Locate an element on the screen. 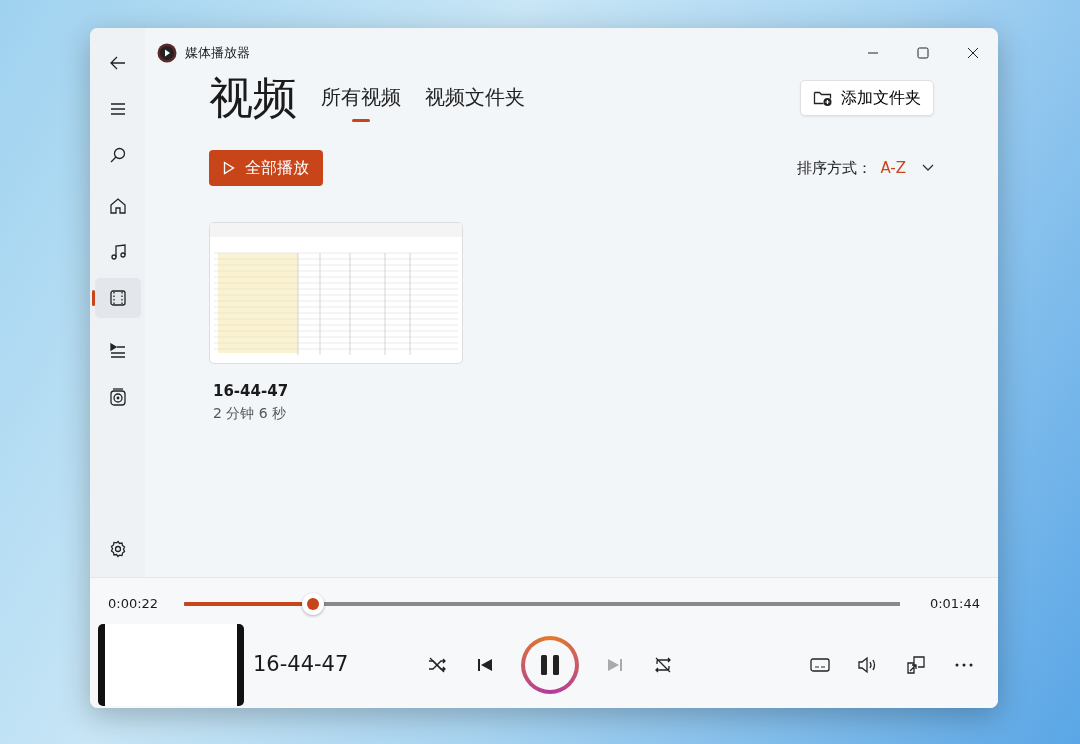 The width and height of the screenshot is (1080, 744). maximize-icon is located at coordinates (923, 53).